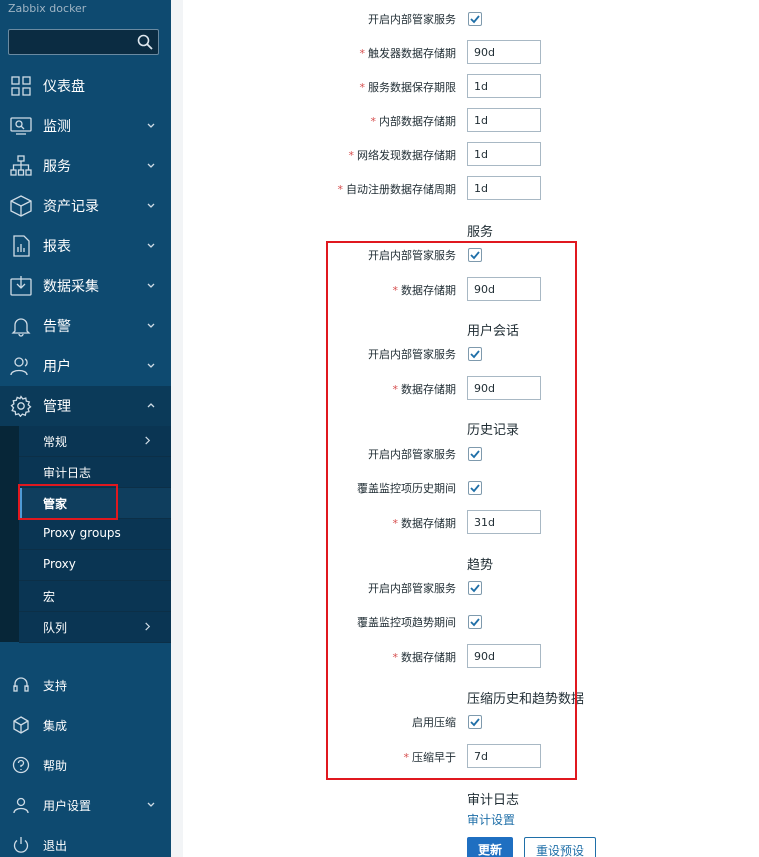 The height and width of the screenshot is (857, 759). Describe the element at coordinates (491, 819) in the screenshot. I see `audit-settings-link: 审计设置` at that location.